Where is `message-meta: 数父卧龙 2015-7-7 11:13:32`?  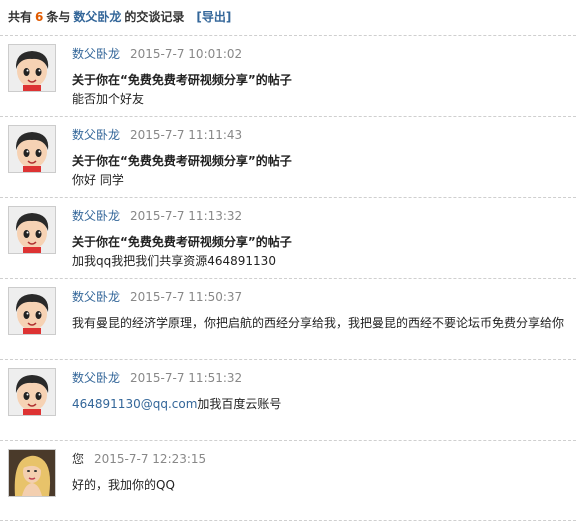 message-meta: 数父卧龙 2015-7-7 11:13:32 is located at coordinates (157, 216).